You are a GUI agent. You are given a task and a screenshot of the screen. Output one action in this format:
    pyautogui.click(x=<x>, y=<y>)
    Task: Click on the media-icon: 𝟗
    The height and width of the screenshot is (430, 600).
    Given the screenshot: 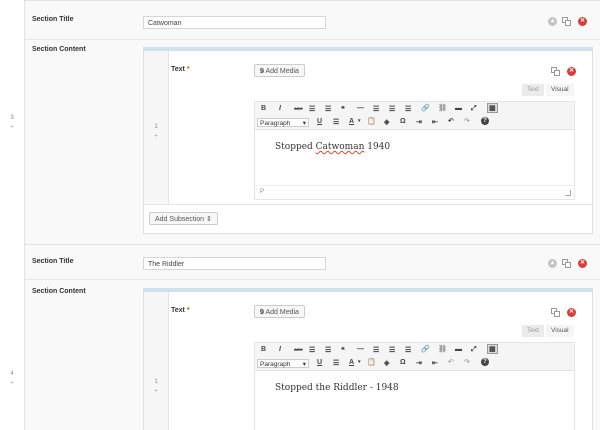 What is the action you would take?
    pyautogui.click(x=262, y=312)
    